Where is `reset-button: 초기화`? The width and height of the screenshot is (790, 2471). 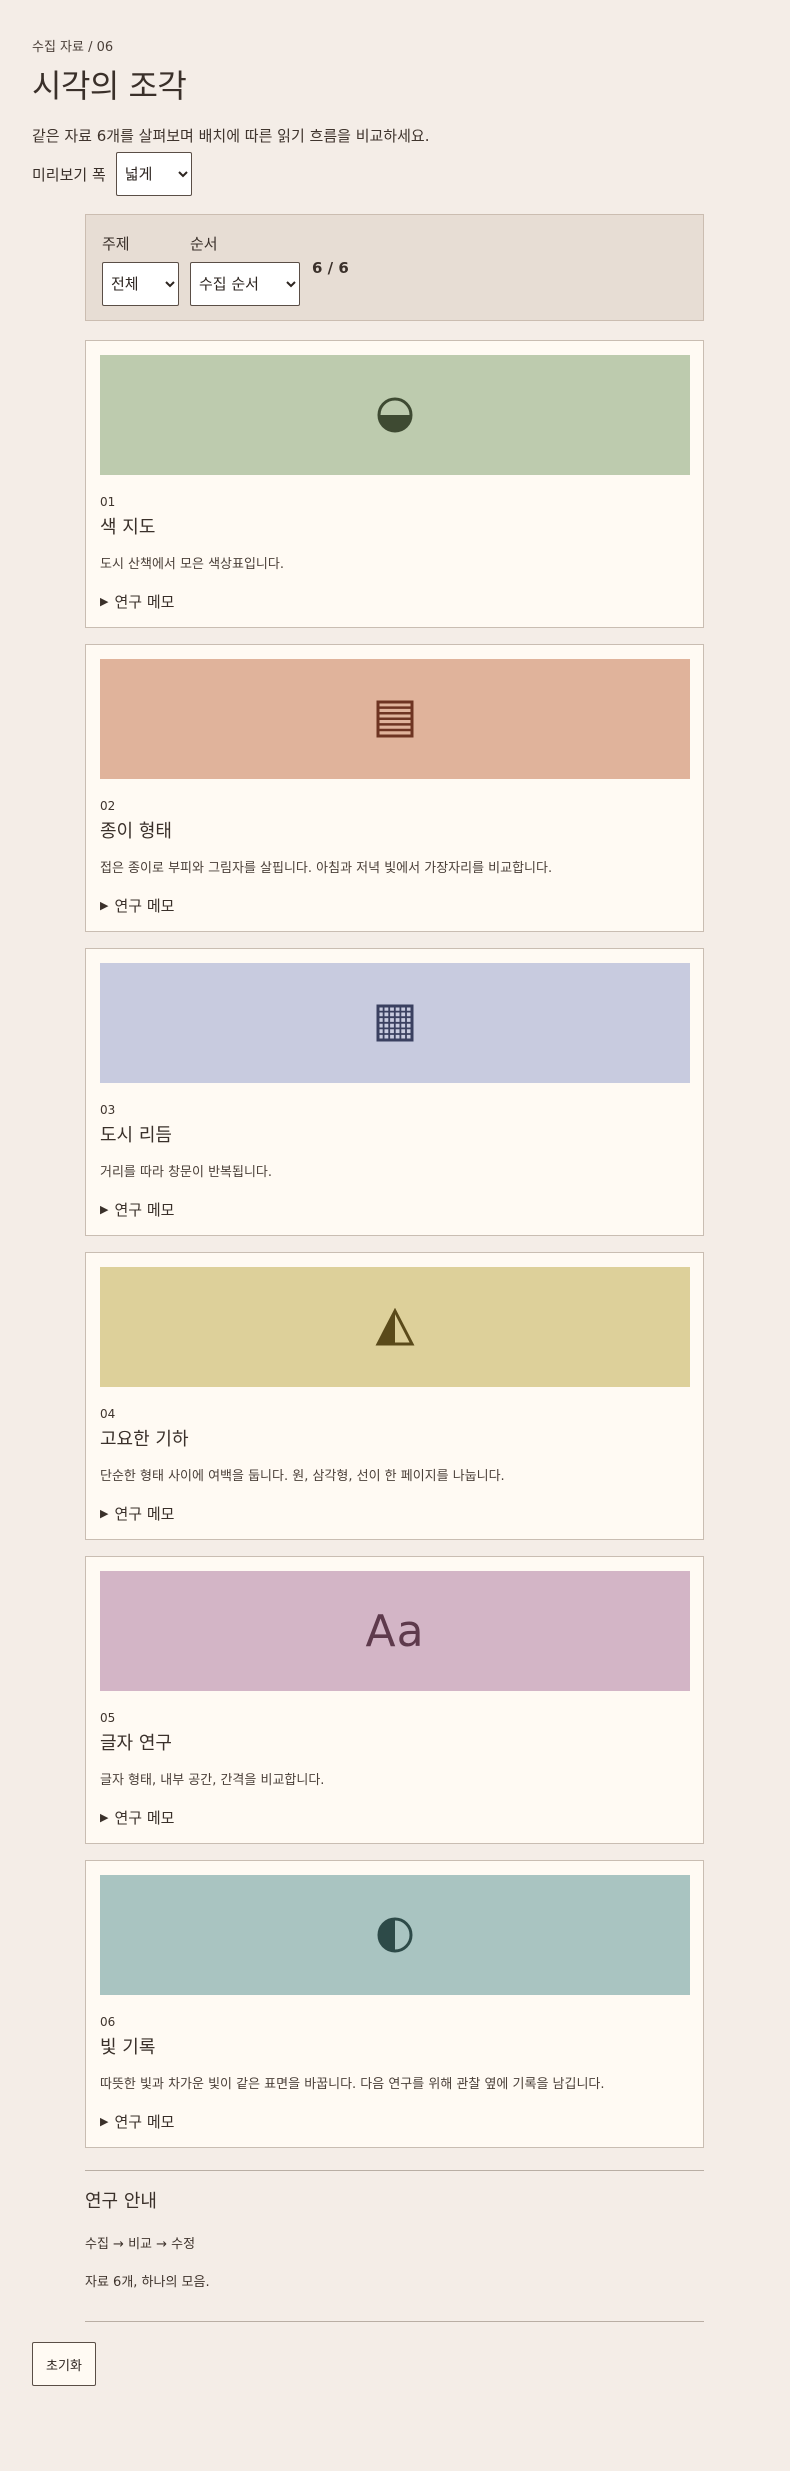 reset-button: 초기화 is located at coordinates (64, 2364).